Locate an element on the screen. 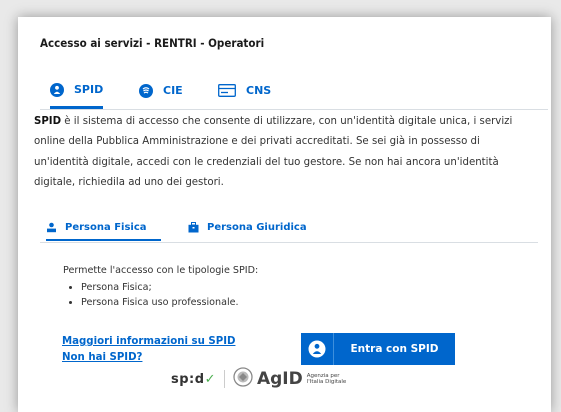  entra-con-spid-button: Entra con SPID is located at coordinates (378, 349).